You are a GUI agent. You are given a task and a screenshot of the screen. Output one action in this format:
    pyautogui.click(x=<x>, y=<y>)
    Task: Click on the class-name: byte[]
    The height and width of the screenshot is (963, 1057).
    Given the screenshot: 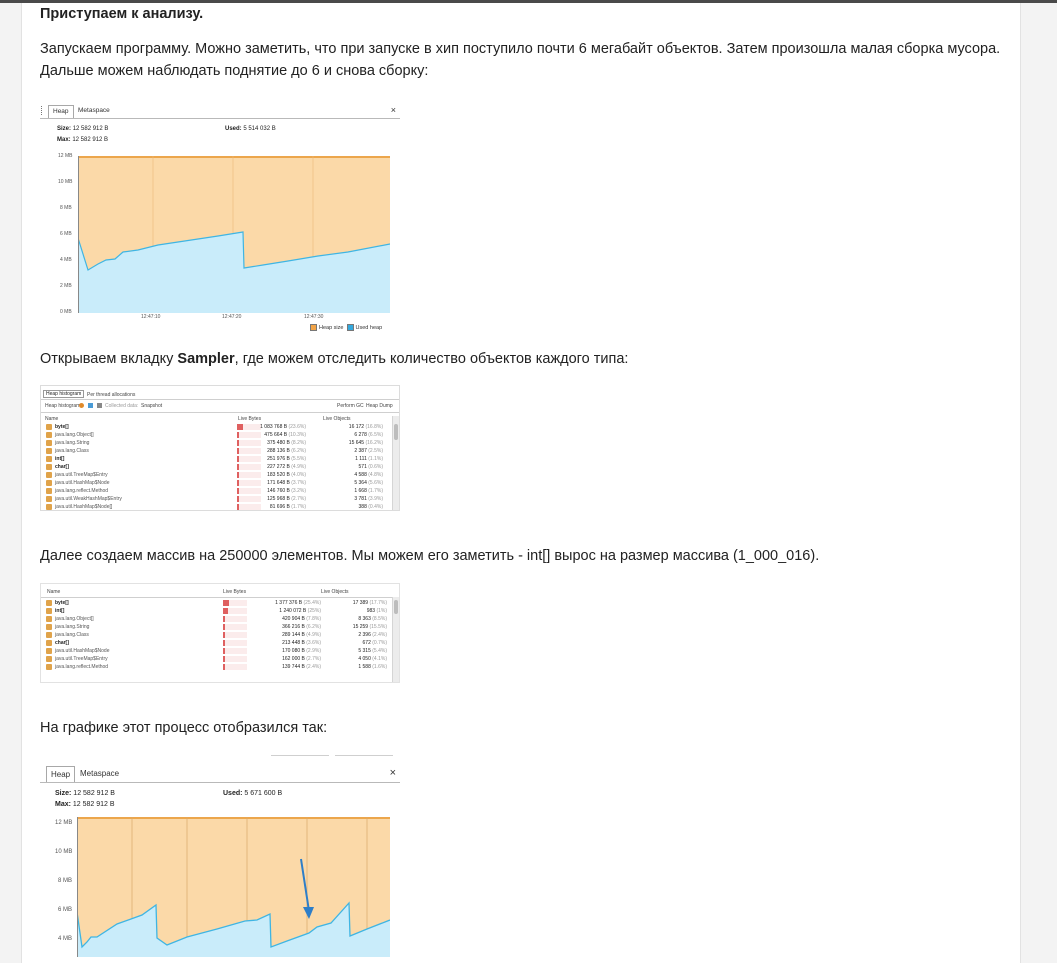 What is the action you would take?
    pyautogui.click(x=62, y=427)
    